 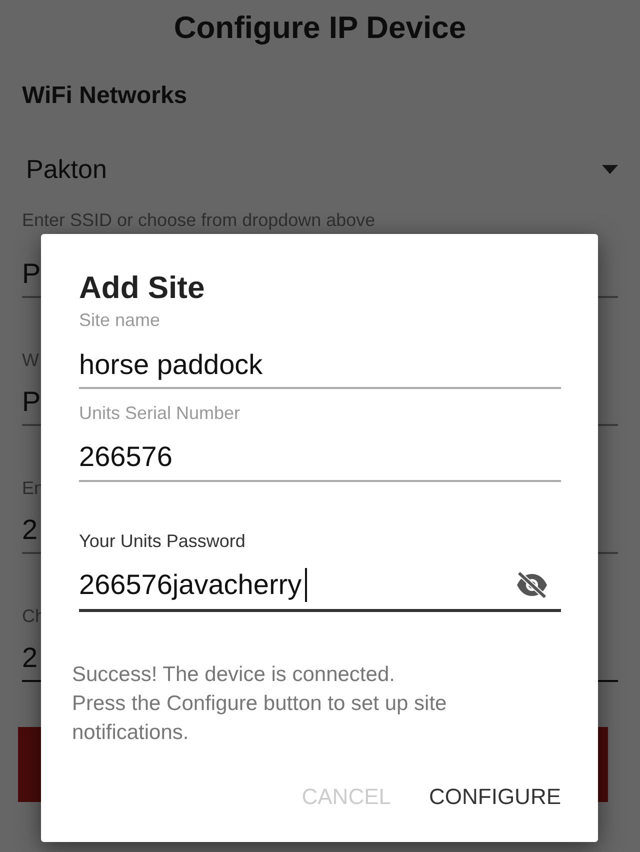 What do you see at coordinates (260, 704) in the screenshot?
I see `status-message: Success! The device is connected. Press the Configure button to set up site notifications.` at bounding box center [260, 704].